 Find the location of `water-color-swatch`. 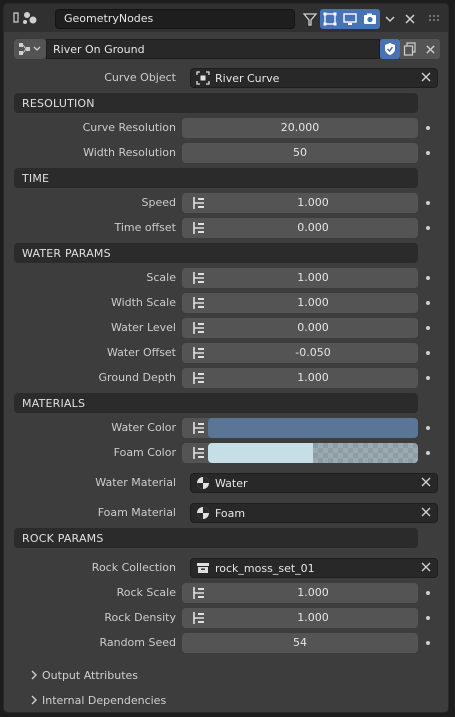

water-color-swatch is located at coordinates (313, 428).